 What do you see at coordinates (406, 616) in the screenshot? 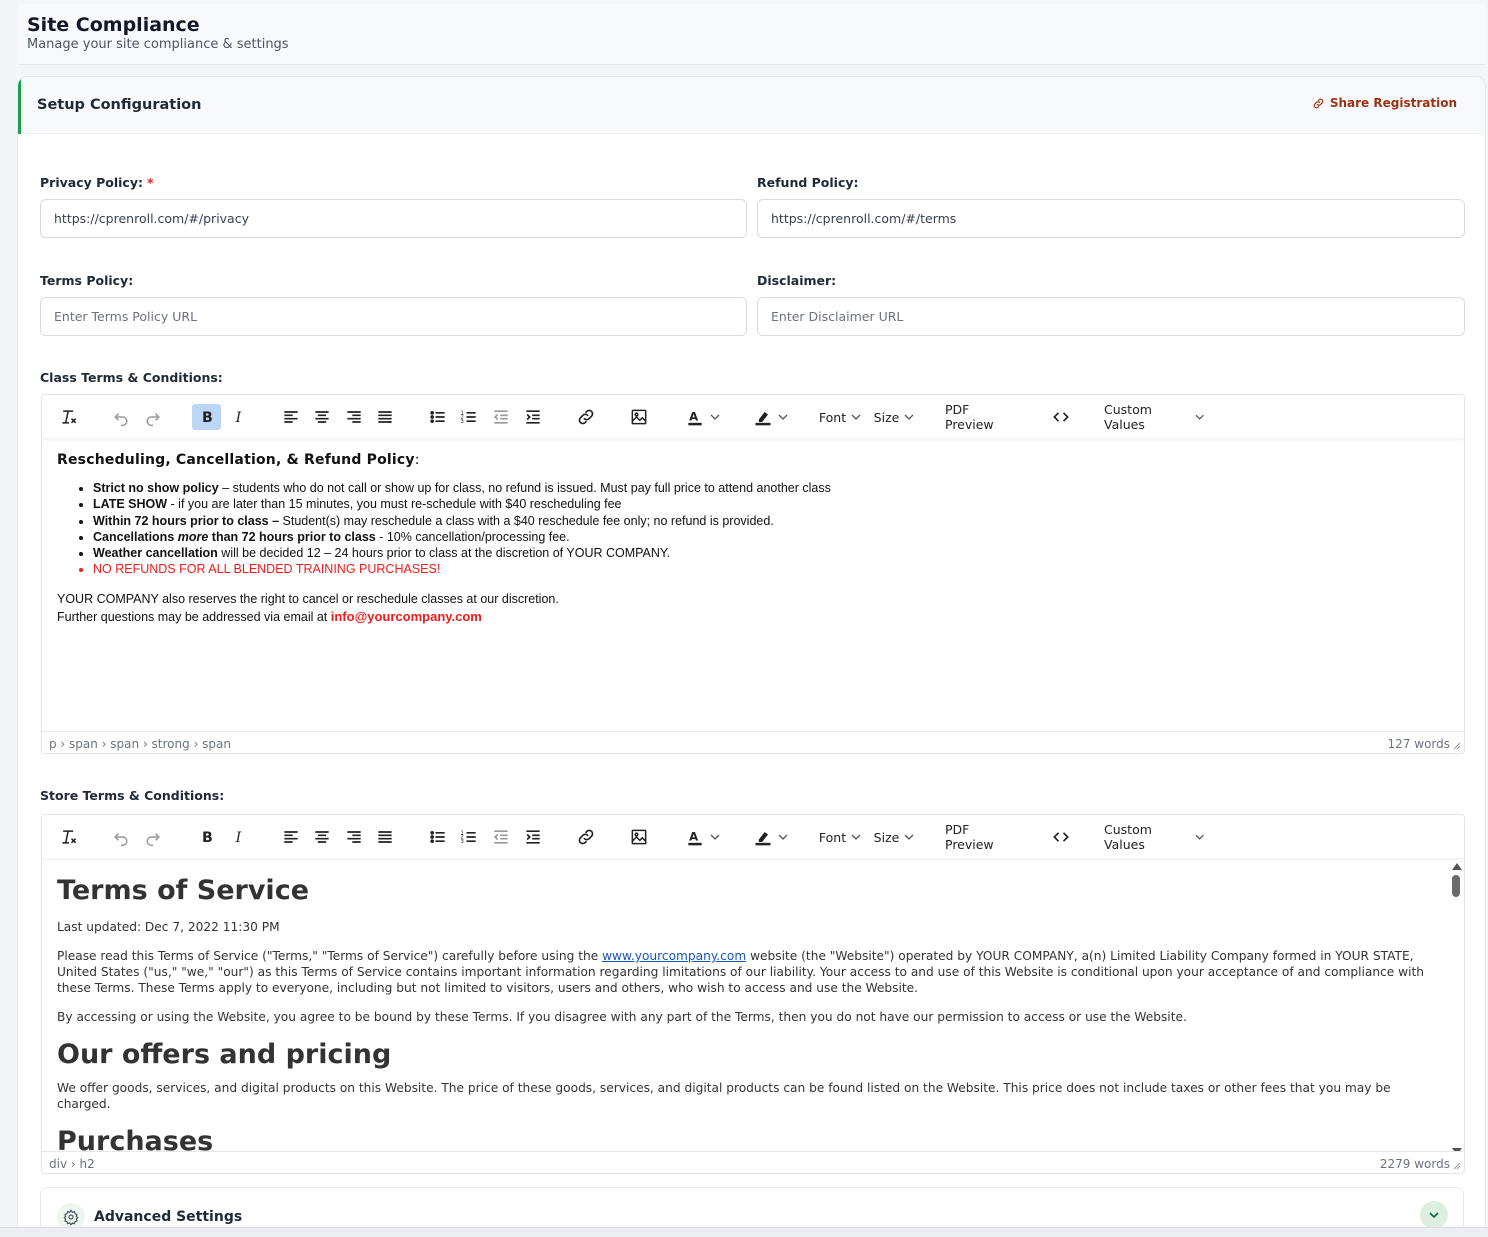
I see `email-text: info@yourcompany.com` at bounding box center [406, 616].